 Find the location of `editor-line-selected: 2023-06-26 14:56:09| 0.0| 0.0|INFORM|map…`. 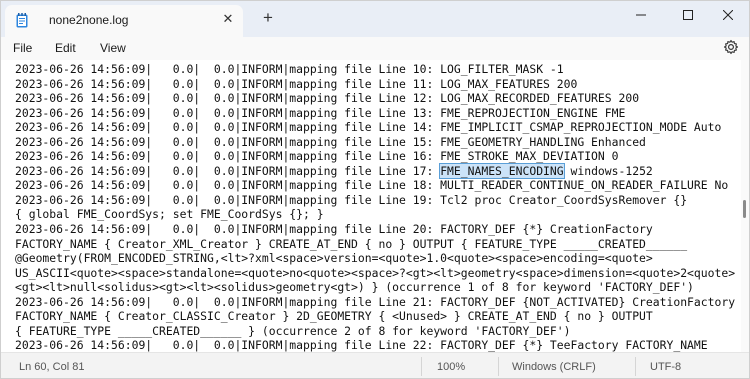

editor-line-selected: 2023-06-26 14:56:09| 0.0| 0.0|INFORM|map… is located at coordinates (375, 170).